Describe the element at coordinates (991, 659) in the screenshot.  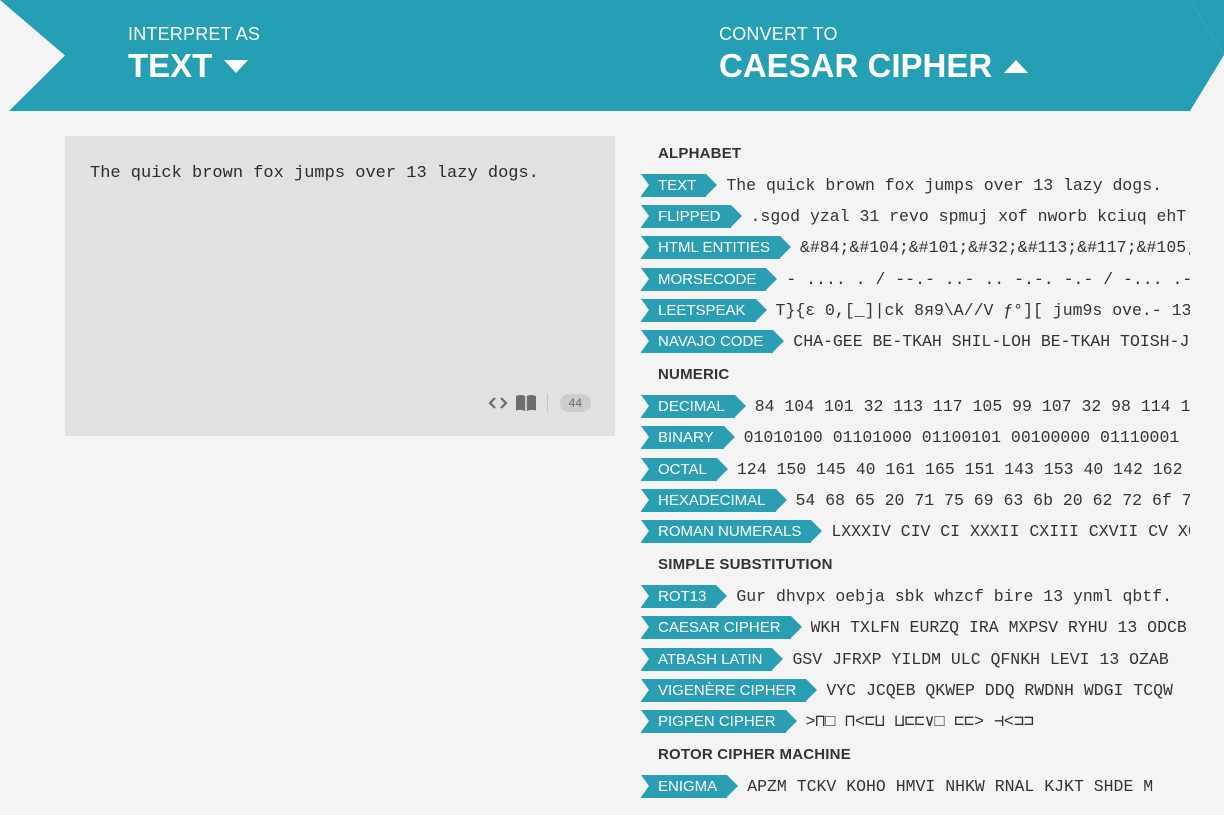
I see `encoded-value: GSV JFRXP YILDM ULC QFNKH LEVI 13 OZAB` at that location.